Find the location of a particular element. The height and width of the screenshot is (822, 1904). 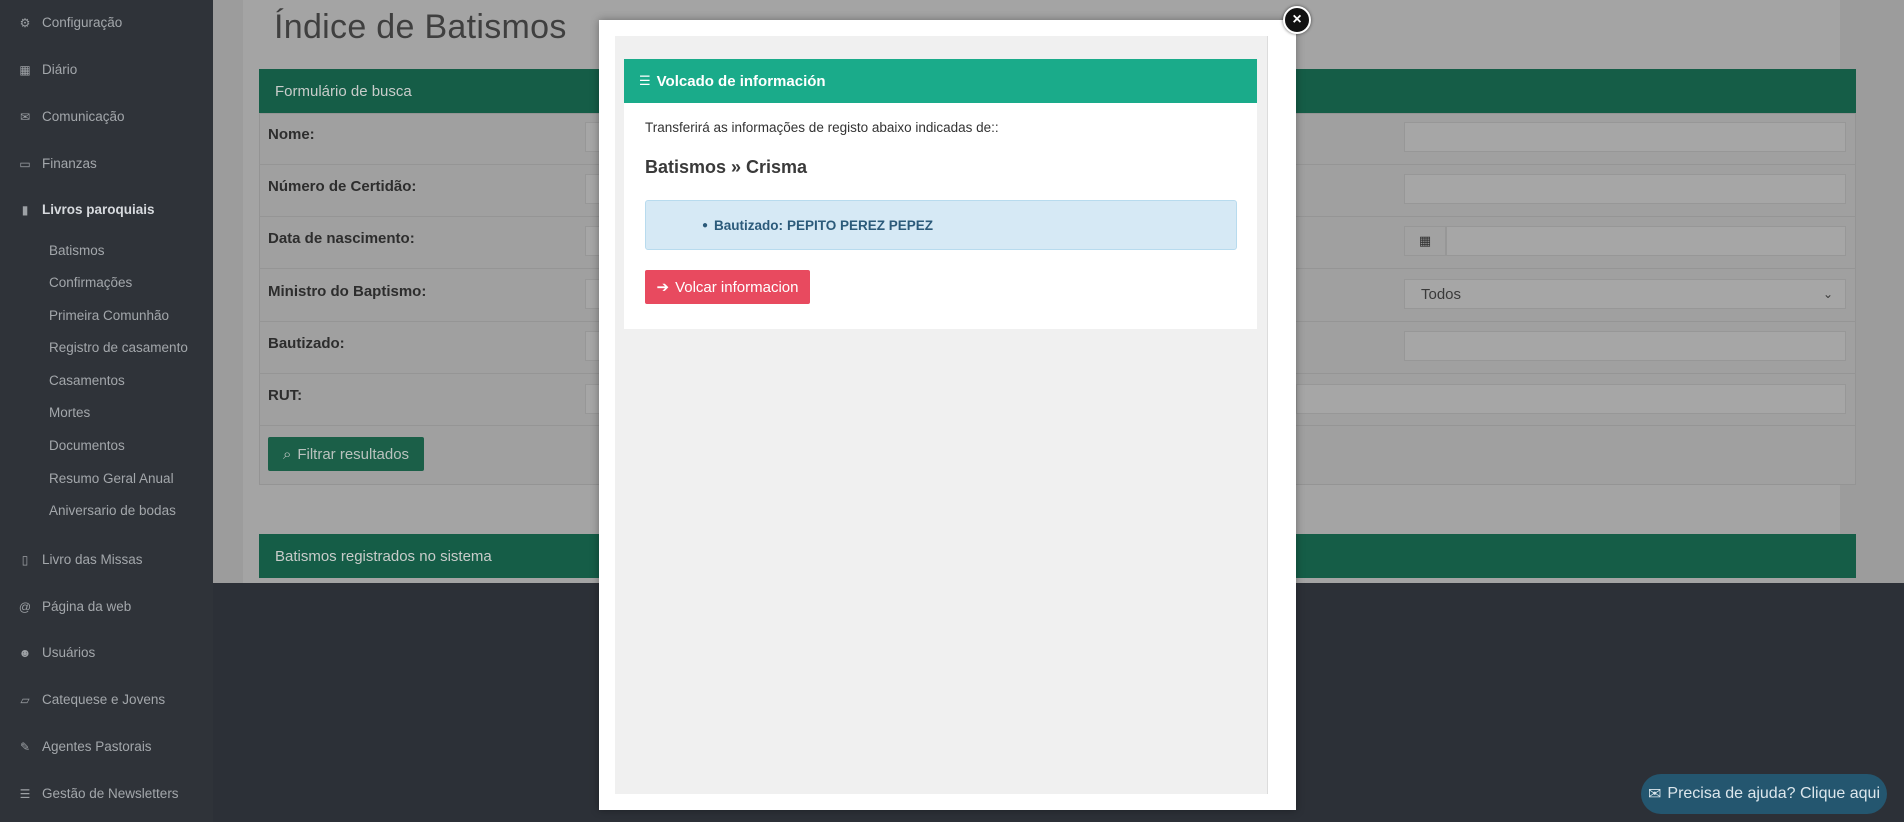

sidebar-item-label: Livros paroquiais is located at coordinates (98, 209).